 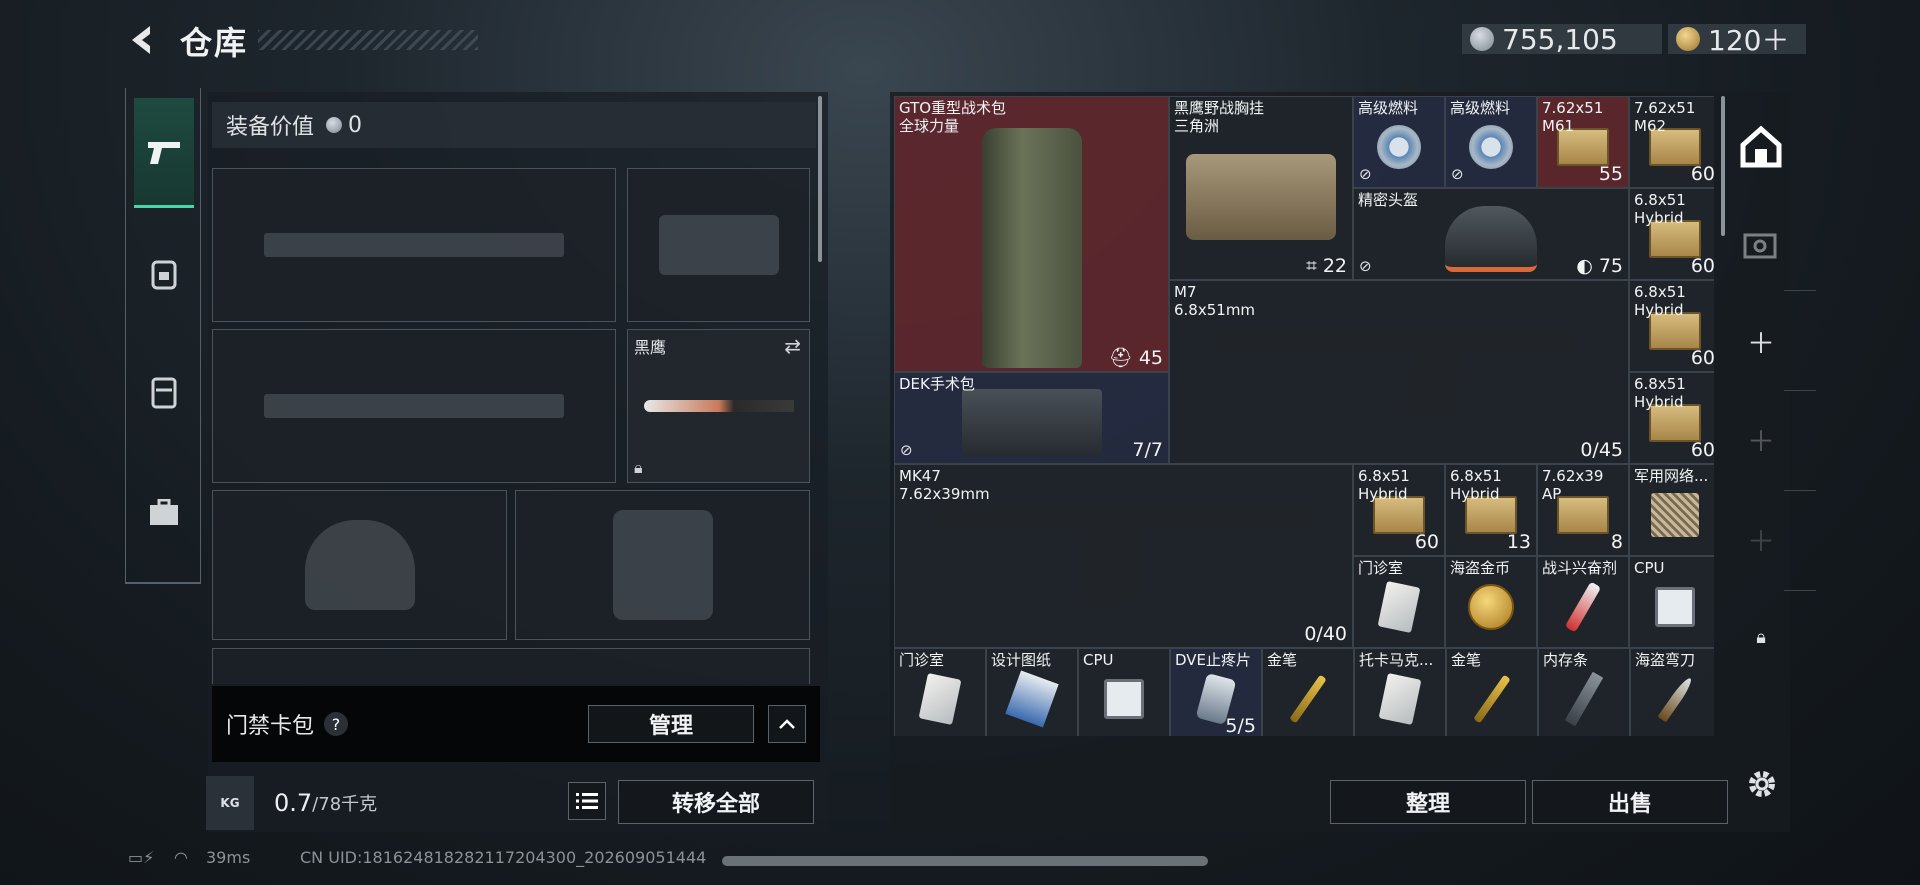 I want to click on item-count-value: 75, so click(x=1610, y=266).